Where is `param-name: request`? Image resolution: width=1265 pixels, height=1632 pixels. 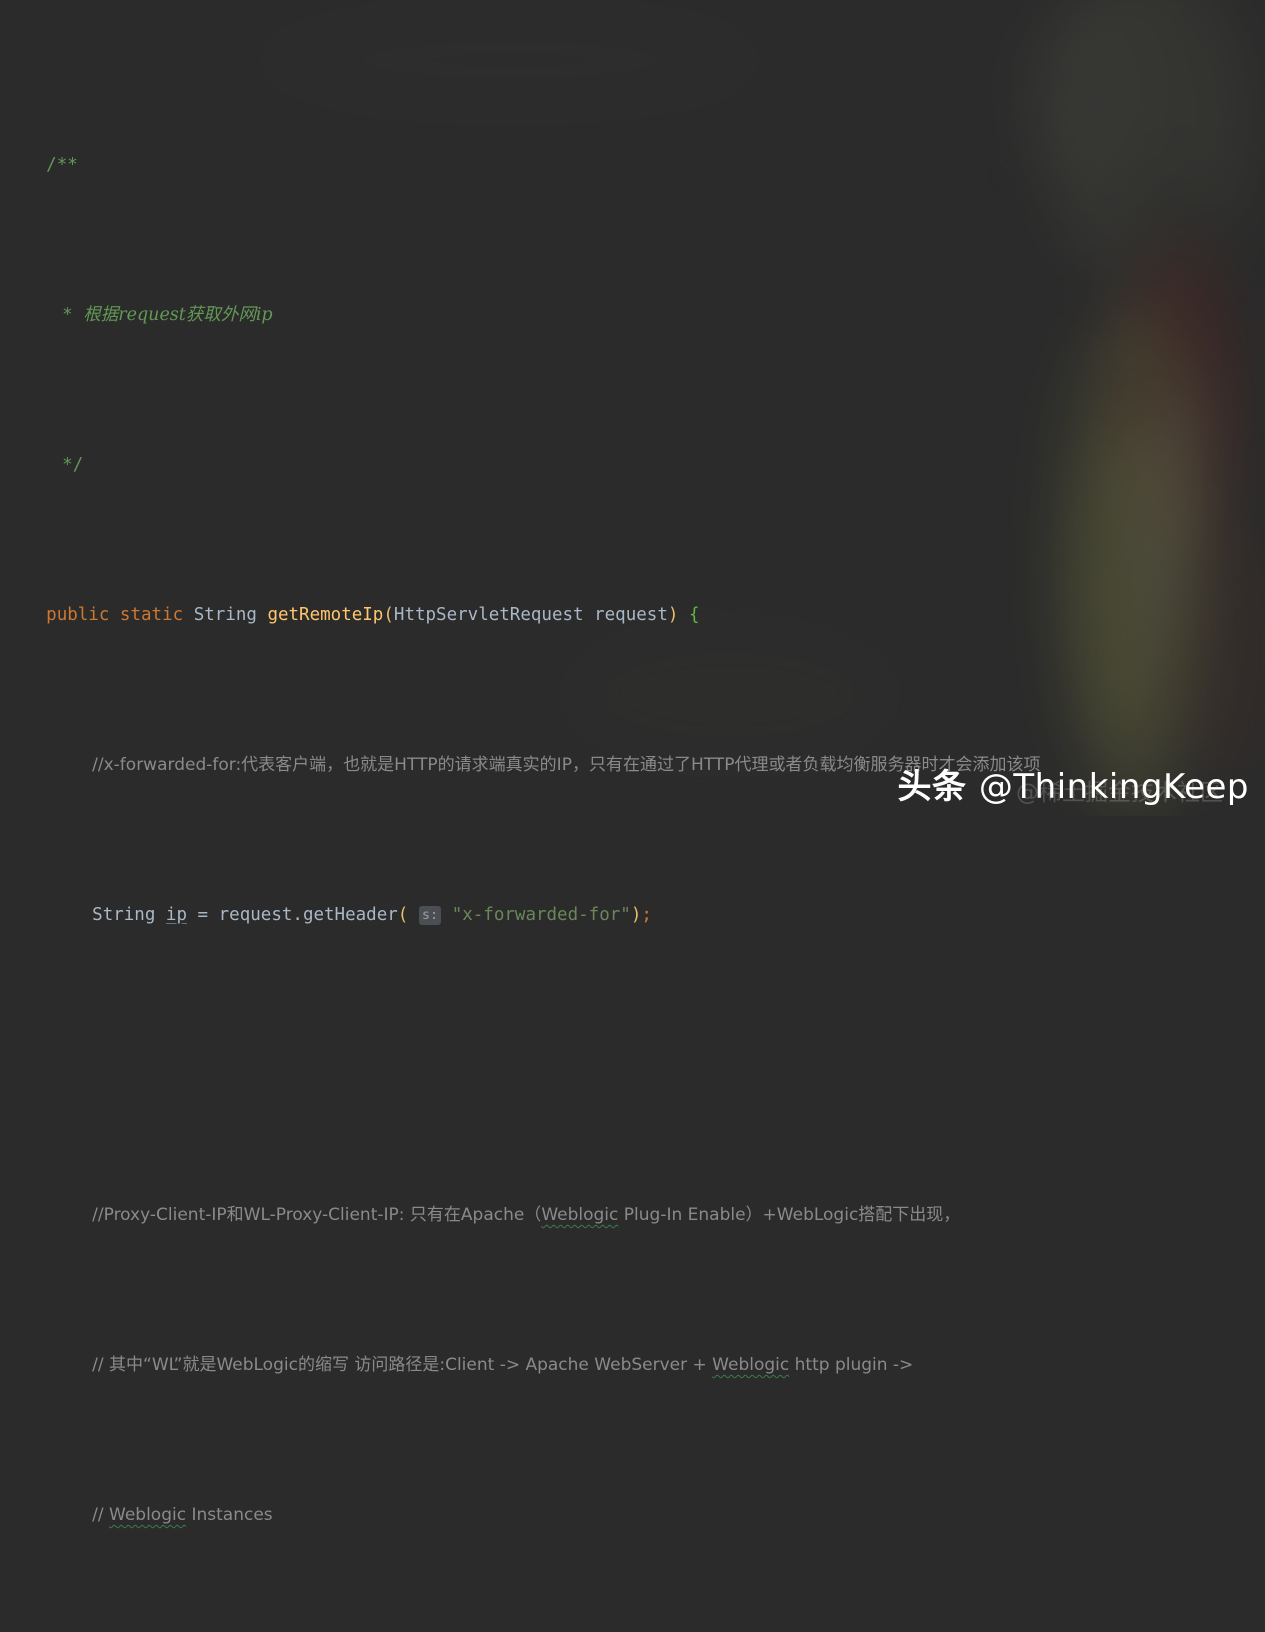 param-name: request is located at coordinates (631, 615).